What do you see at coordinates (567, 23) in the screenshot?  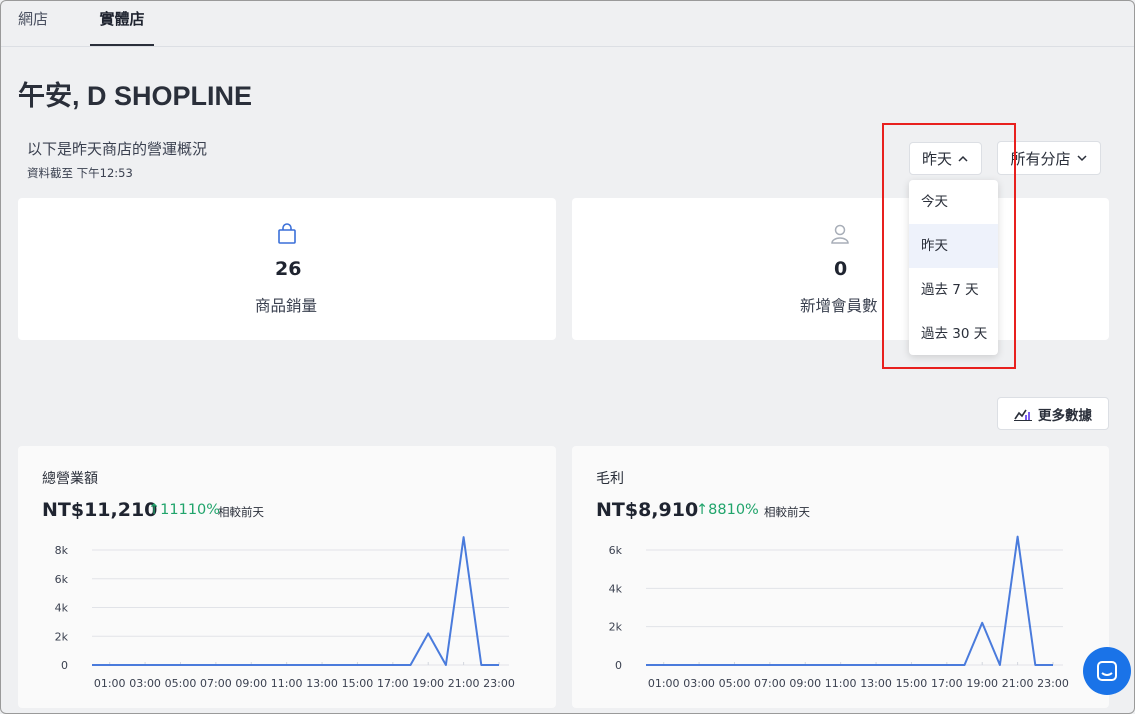 I see `channel-tabs: 網店 實體店` at bounding box center [567, 23].